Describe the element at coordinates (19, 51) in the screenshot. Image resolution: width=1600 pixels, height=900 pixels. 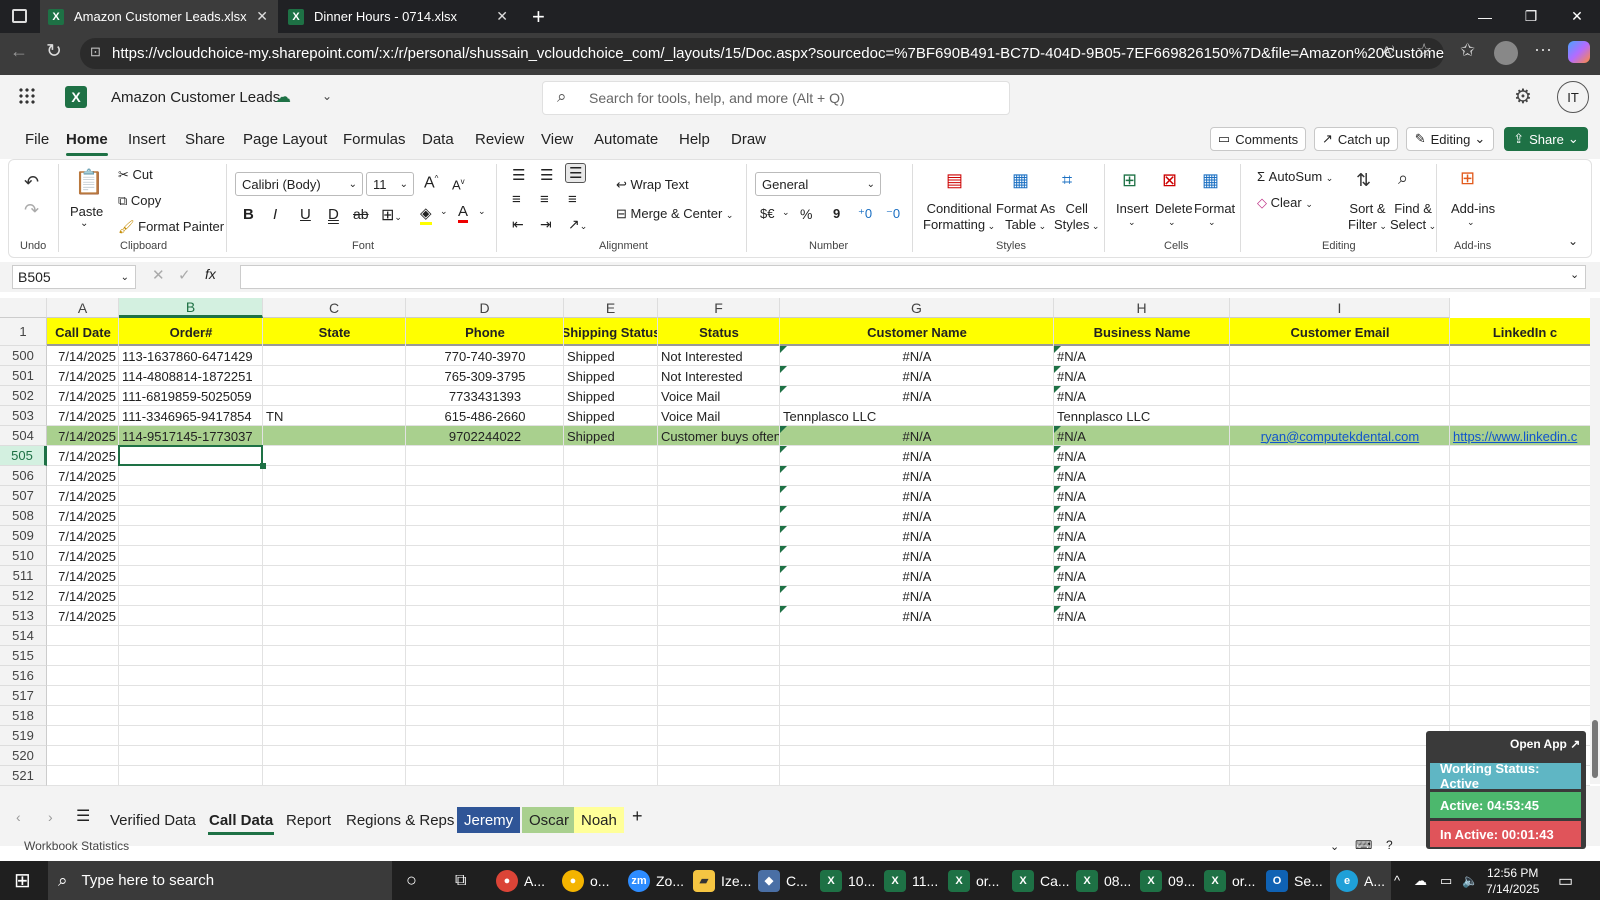
I see `back-icon: ←` at that location.